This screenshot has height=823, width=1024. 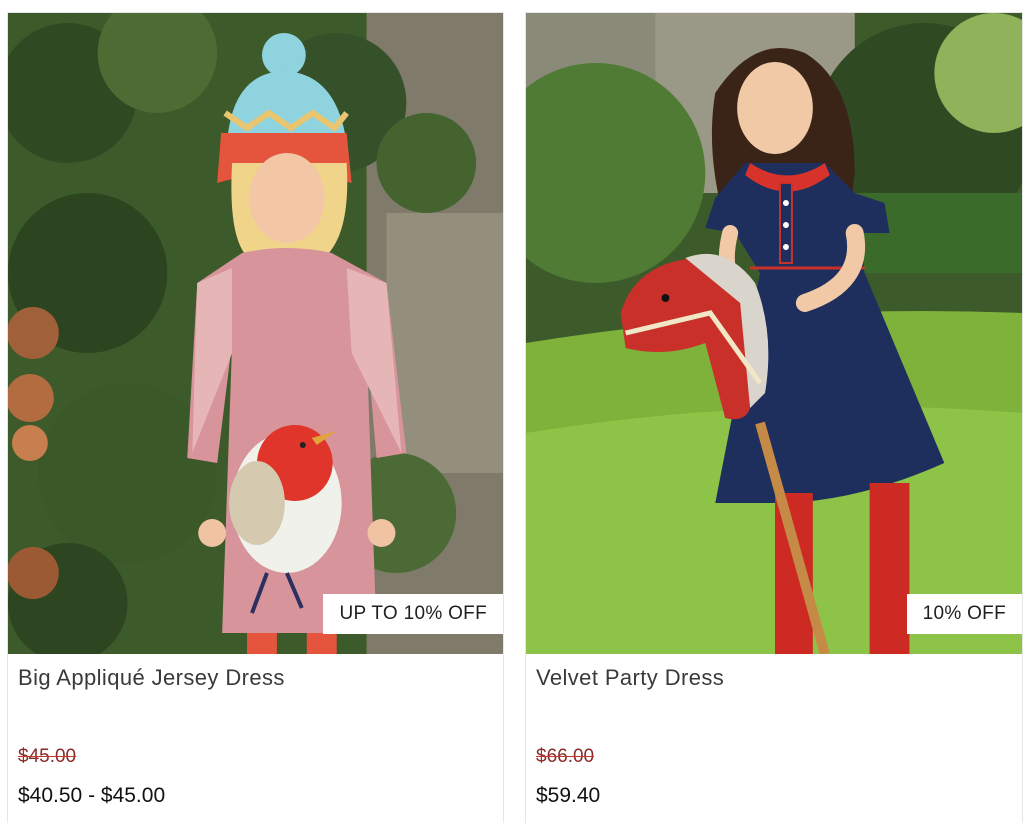 What do you see at coordinates (630, 678) in the screenshot?
I see `product-title: Velvet Party Dress` at bounding box center [630, 678].